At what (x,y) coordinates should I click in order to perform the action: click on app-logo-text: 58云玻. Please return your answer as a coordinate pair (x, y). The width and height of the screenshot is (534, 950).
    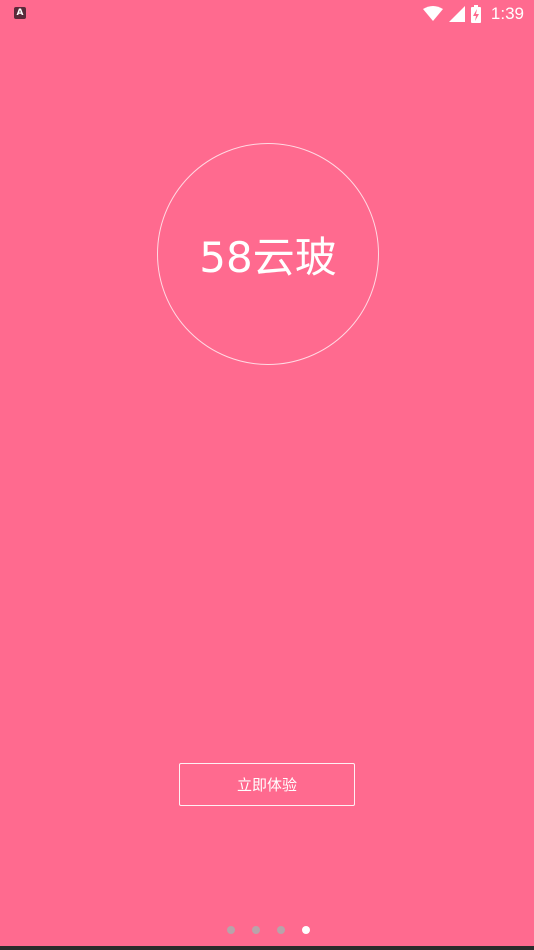
    Looking at the image, I should click on (268, 257).